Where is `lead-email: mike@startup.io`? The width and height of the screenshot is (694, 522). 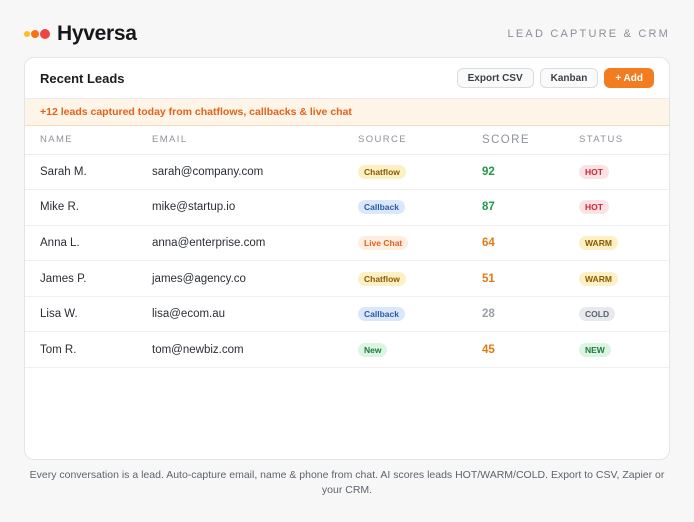 lead-email: mike@startup.io is located at coordinates (255, 207).